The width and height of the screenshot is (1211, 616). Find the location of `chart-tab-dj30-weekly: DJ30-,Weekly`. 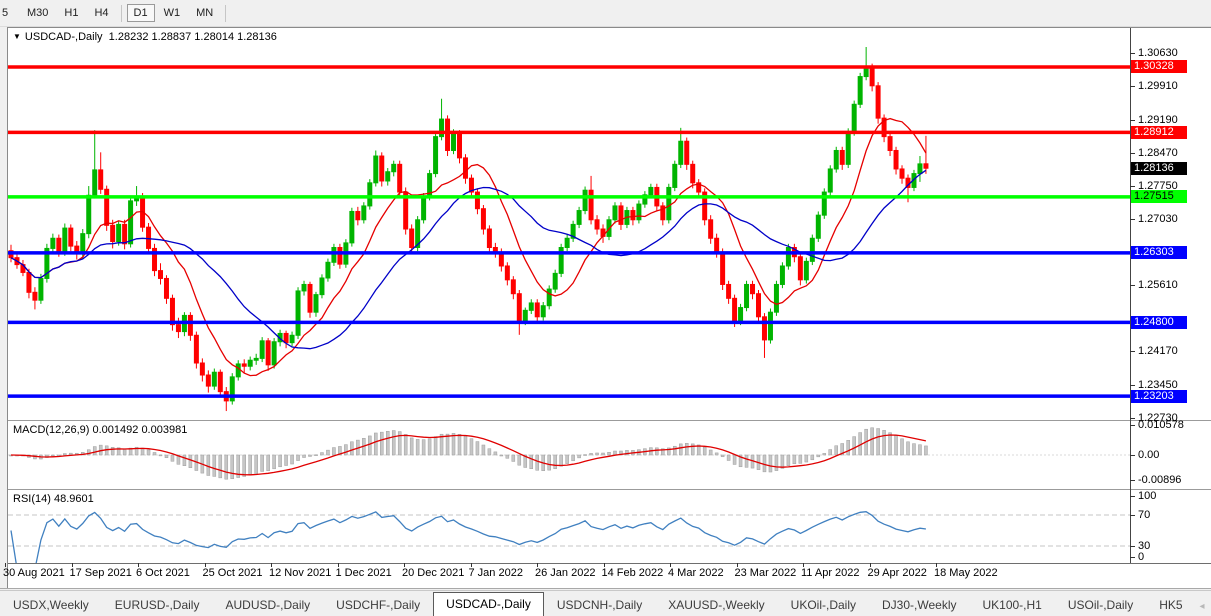

chart-tab-dj30-weekly: DJ30-,Weekly is located at coordinates (919, 605).